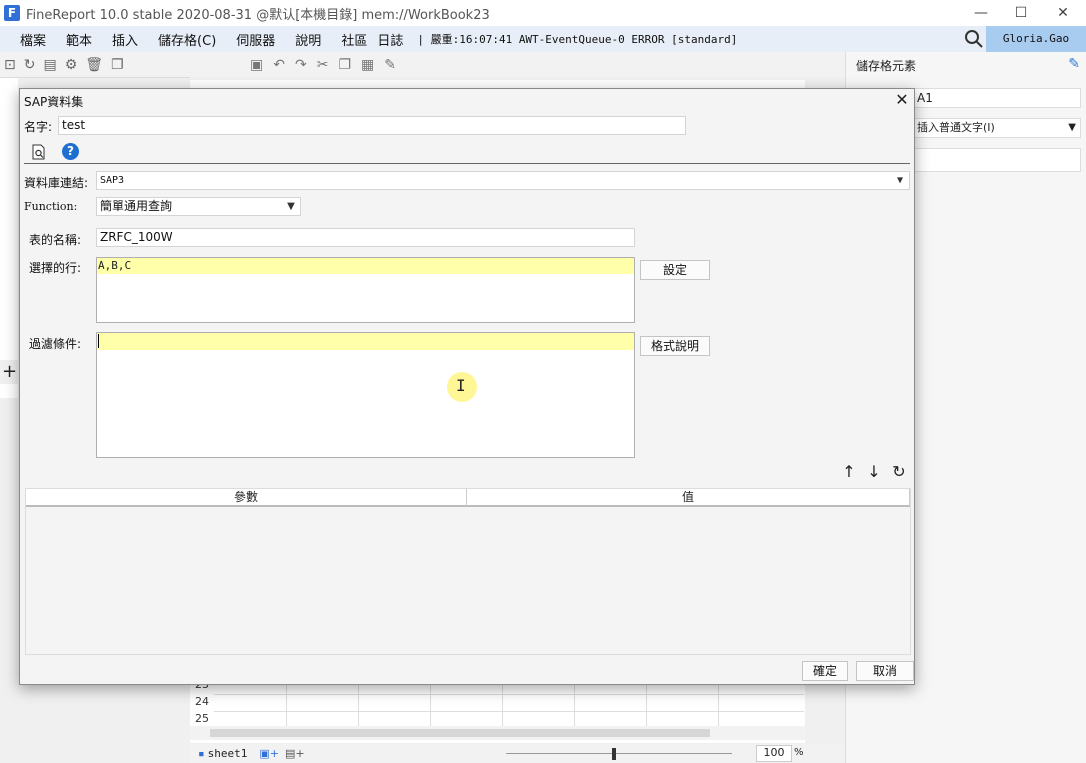 Image resolution: width=1086 pixels, height=763 pixels. Describe the element at coordinates (885, 671) in the screenshot. I see `cancel-button: 取消` at that location.